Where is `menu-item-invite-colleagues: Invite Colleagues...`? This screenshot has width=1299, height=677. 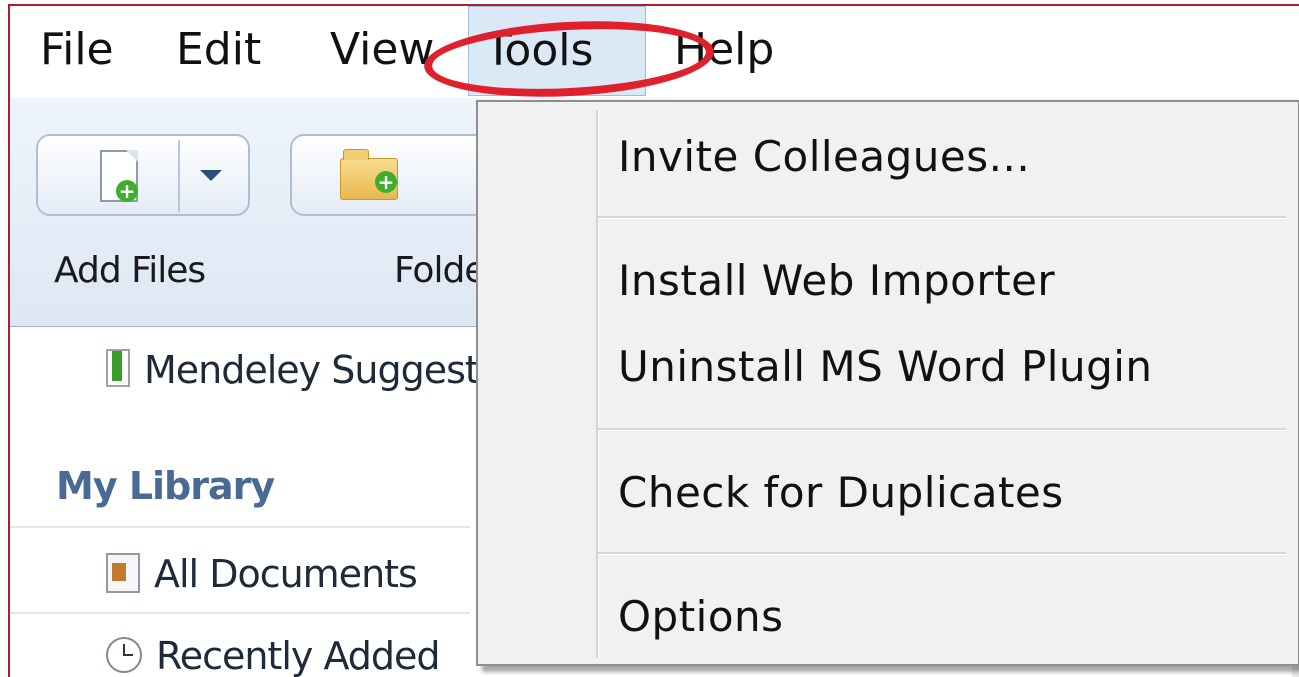 menu-item-invite-colleagues: Invite Colleagues... is located at coordinates (824, 156).